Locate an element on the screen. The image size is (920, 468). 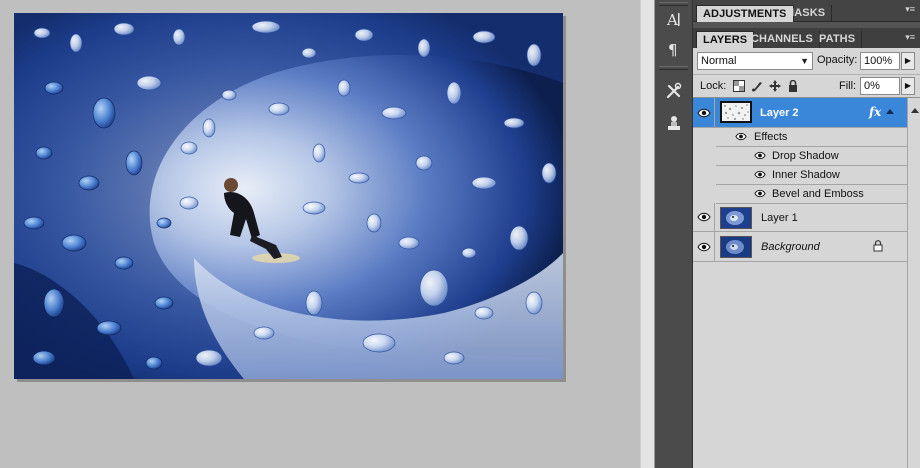
divider is located at coordinates (806, 74).